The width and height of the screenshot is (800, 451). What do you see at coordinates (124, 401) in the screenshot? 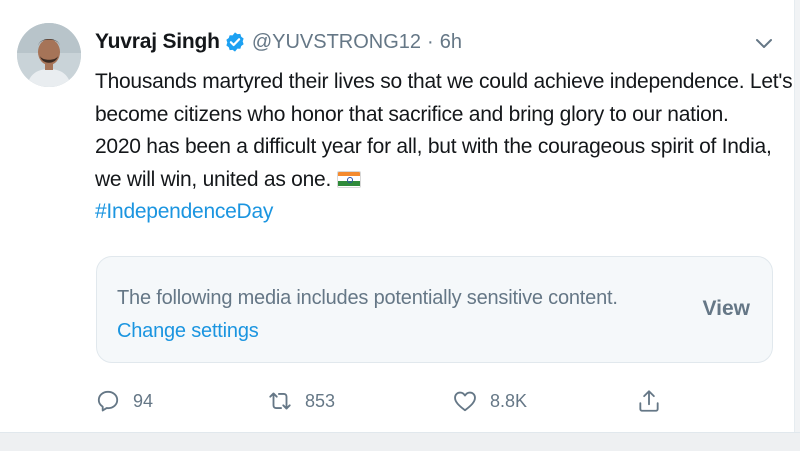
I see `reply-button: 94` at bounding box center [124, 401].